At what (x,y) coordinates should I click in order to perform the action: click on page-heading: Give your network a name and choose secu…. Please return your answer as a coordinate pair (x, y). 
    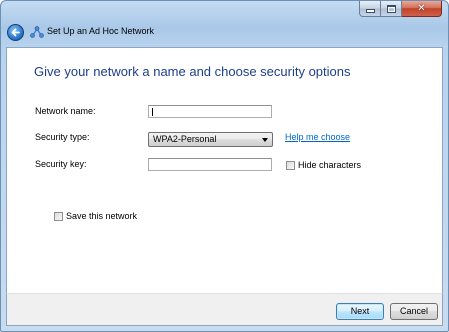
    Looking at the image, I should click on (192, 71).